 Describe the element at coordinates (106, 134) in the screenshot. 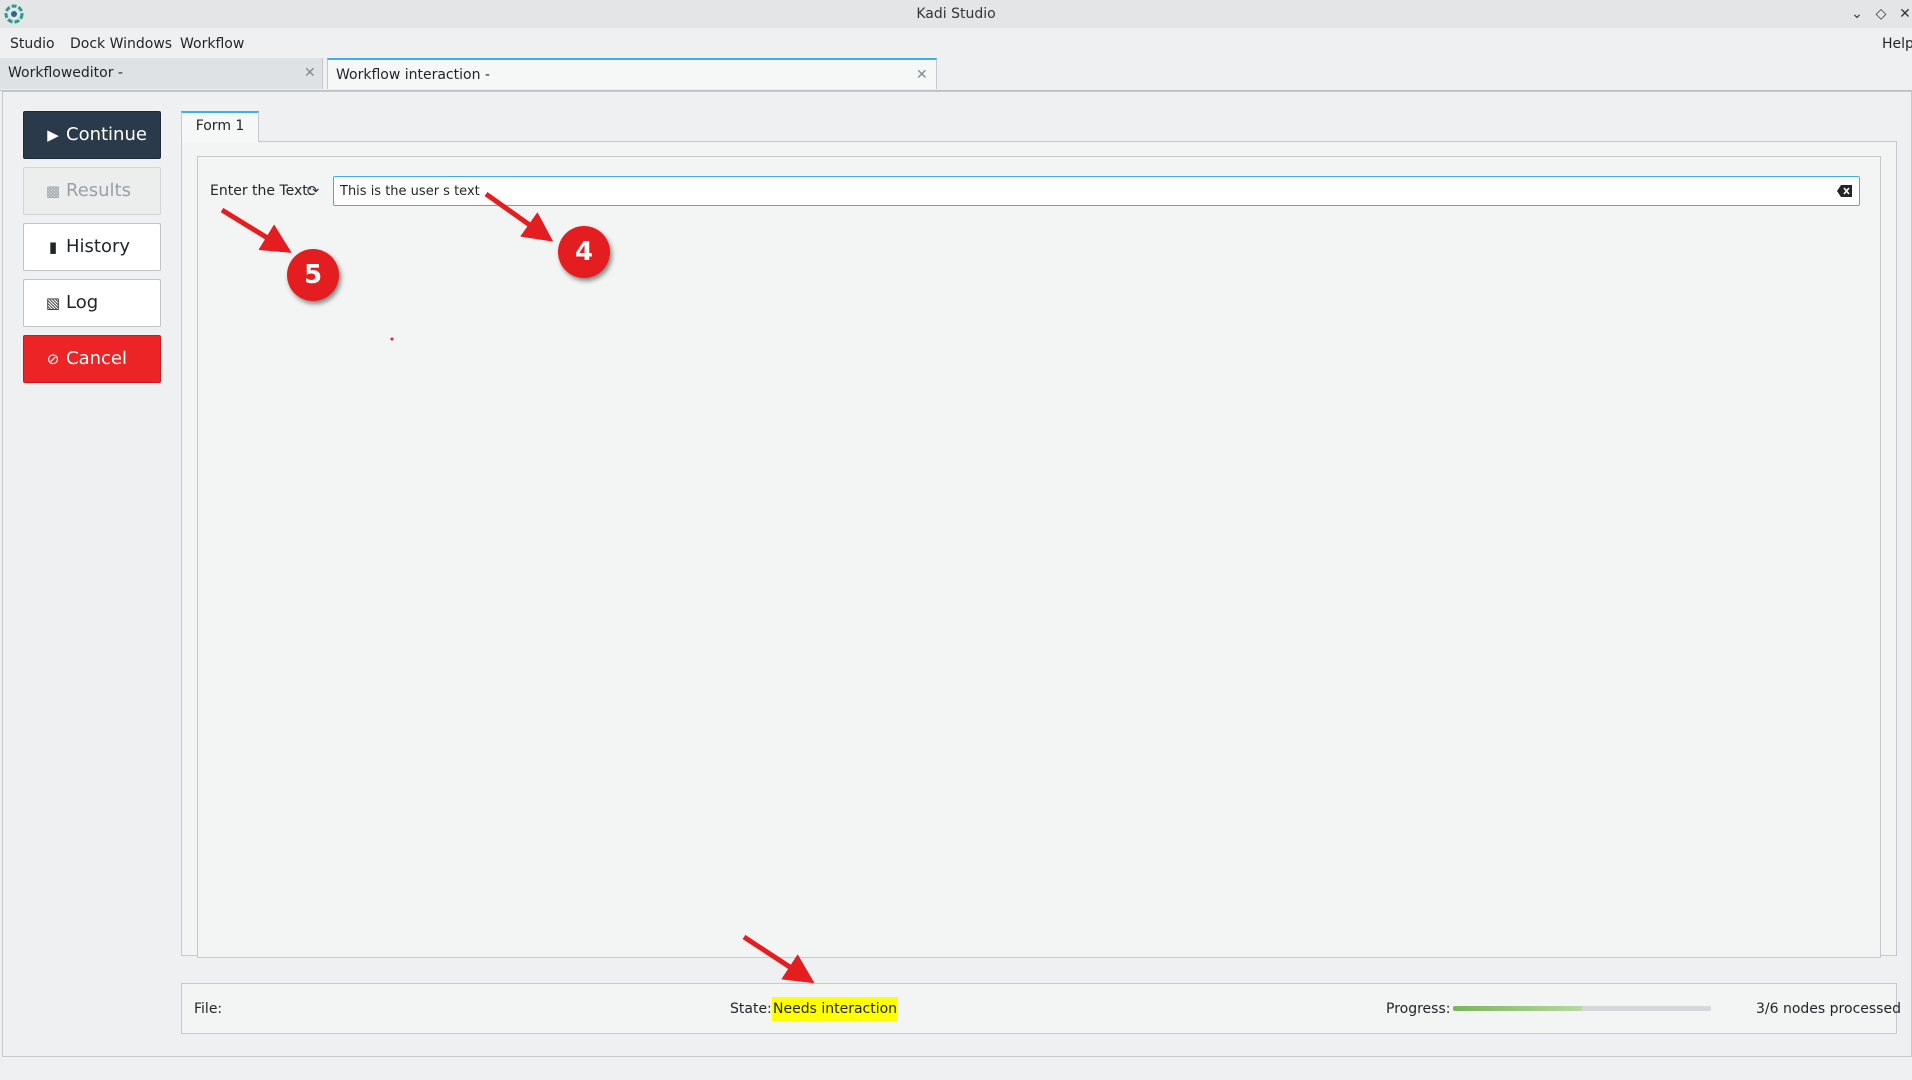

I see `continue-label: Continue` at that location.